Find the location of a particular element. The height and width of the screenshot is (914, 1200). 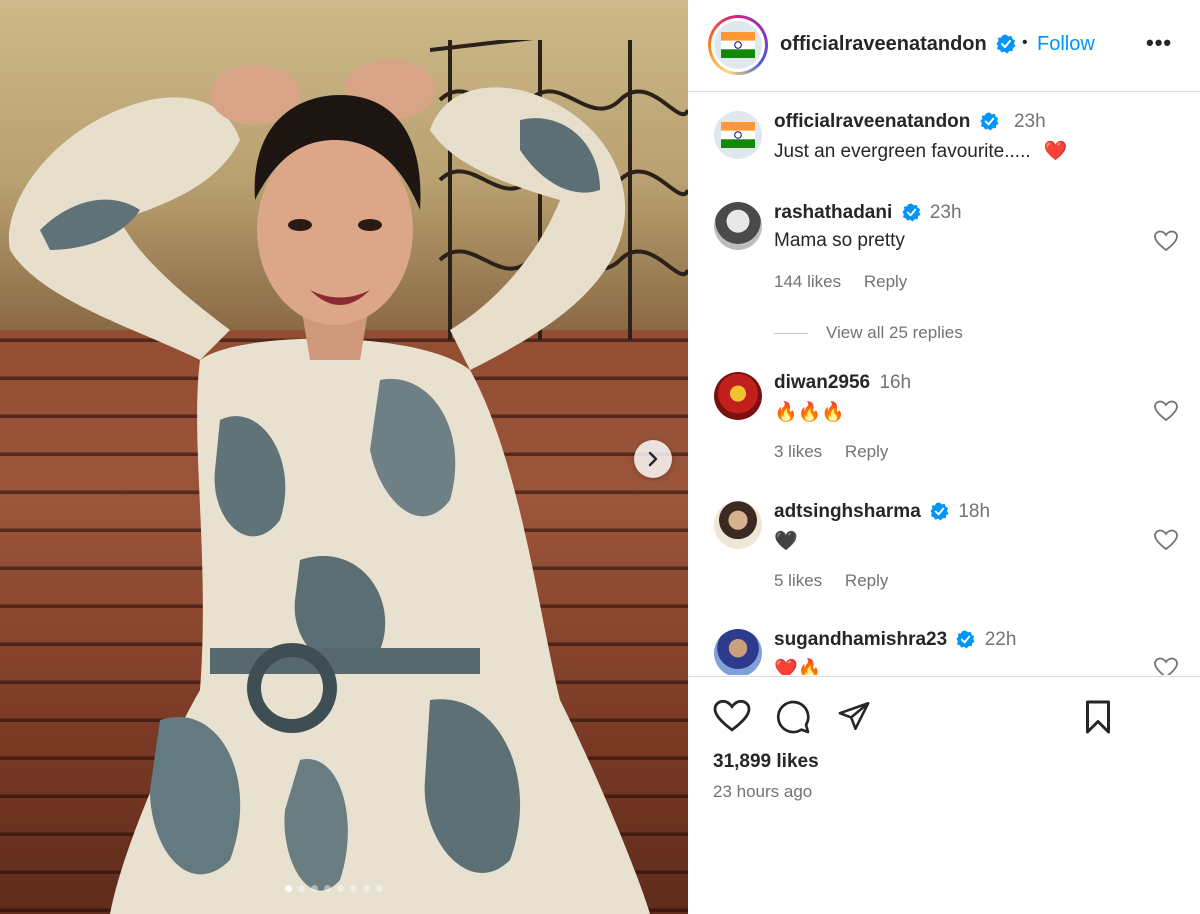

view-replies-button: View all 25 replies is located at coordinates (868, 333).